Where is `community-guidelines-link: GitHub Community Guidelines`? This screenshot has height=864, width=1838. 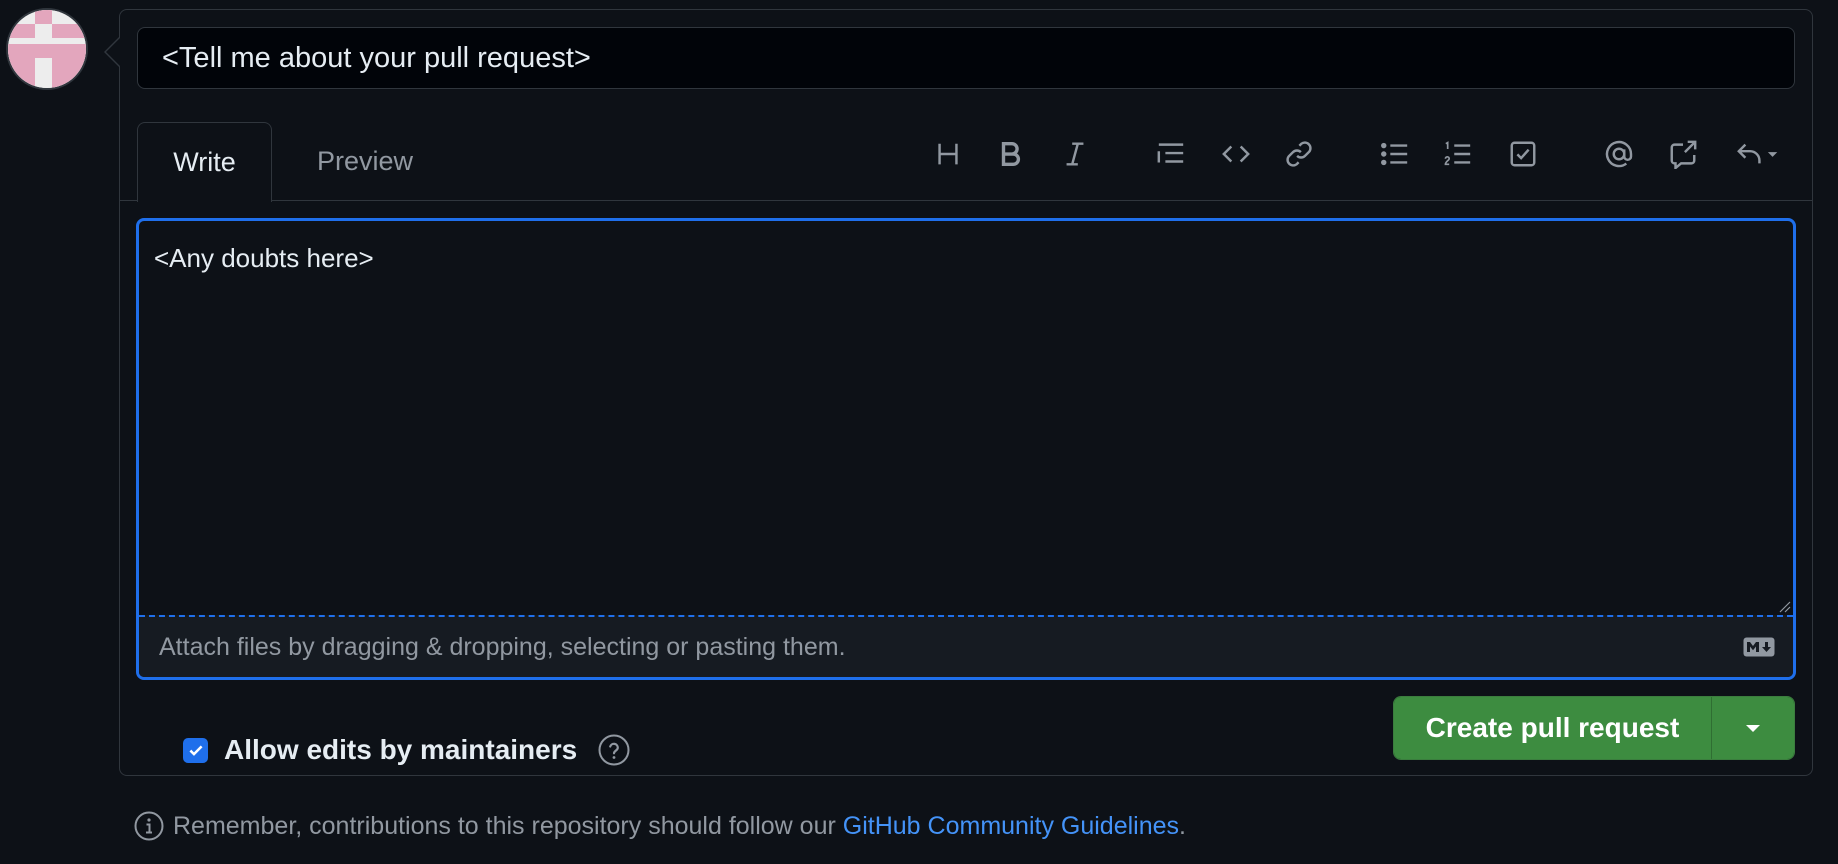
community-guidelines-link: GitHub Community Guidelines is located at coordinates (1011, 826).